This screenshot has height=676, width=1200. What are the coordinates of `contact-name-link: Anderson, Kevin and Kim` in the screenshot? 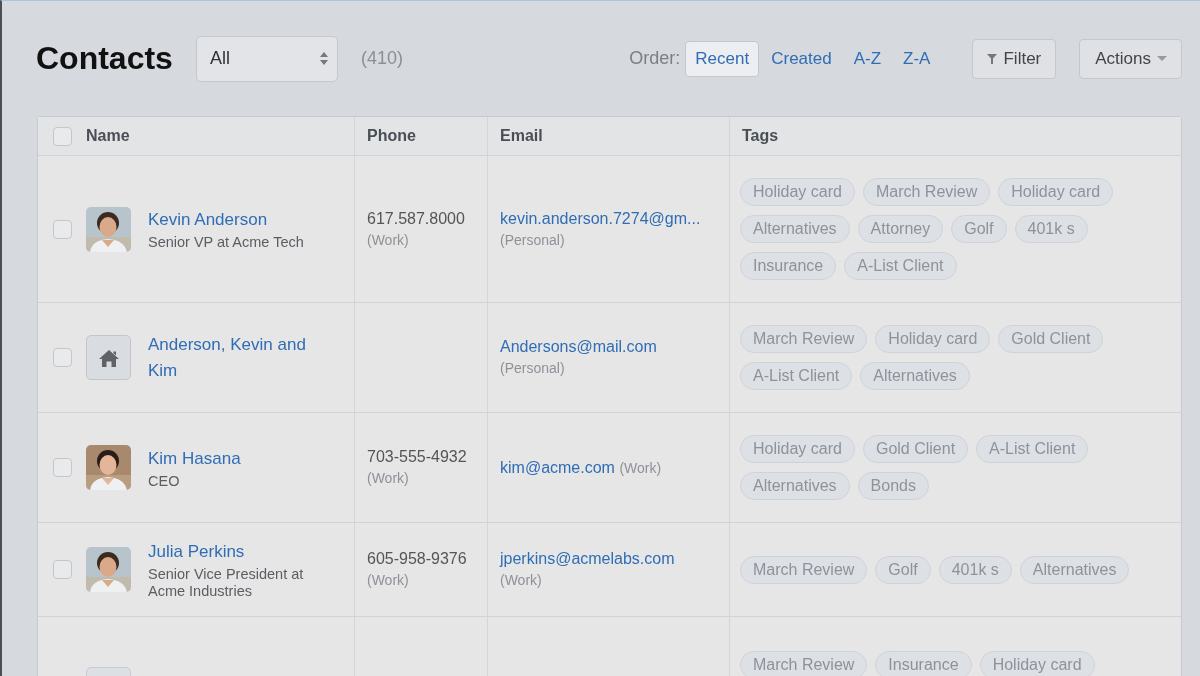 It's located at (233, 357).